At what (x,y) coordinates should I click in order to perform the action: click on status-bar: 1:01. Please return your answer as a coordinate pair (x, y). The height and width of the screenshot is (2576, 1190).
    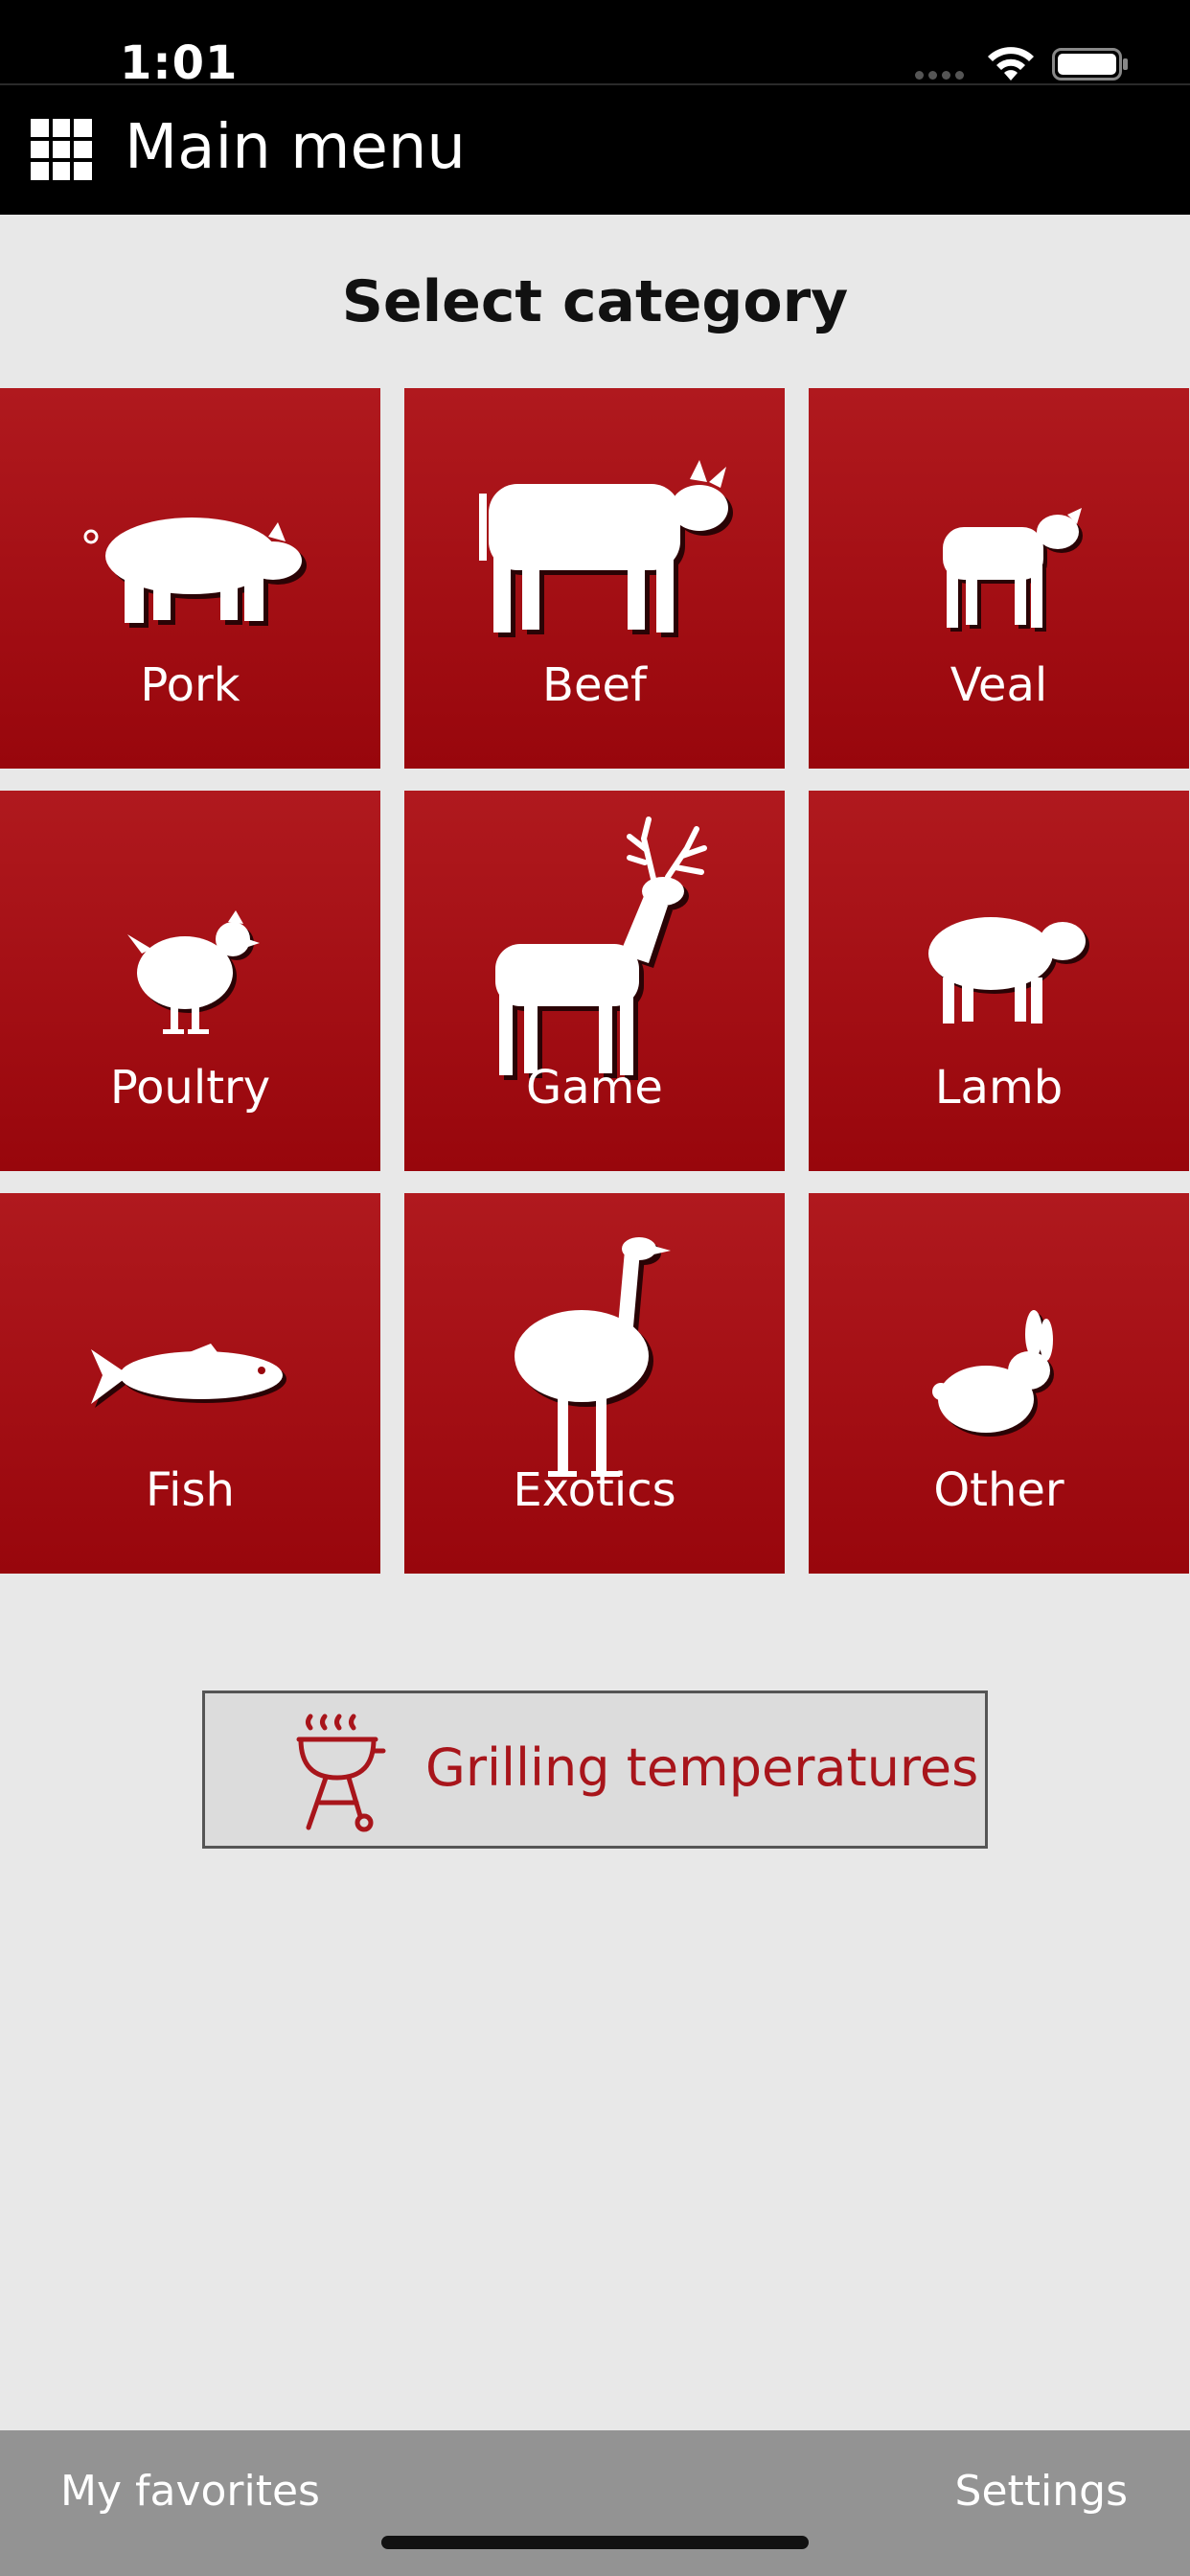
    Looking at the image, I should click on (595, 45).